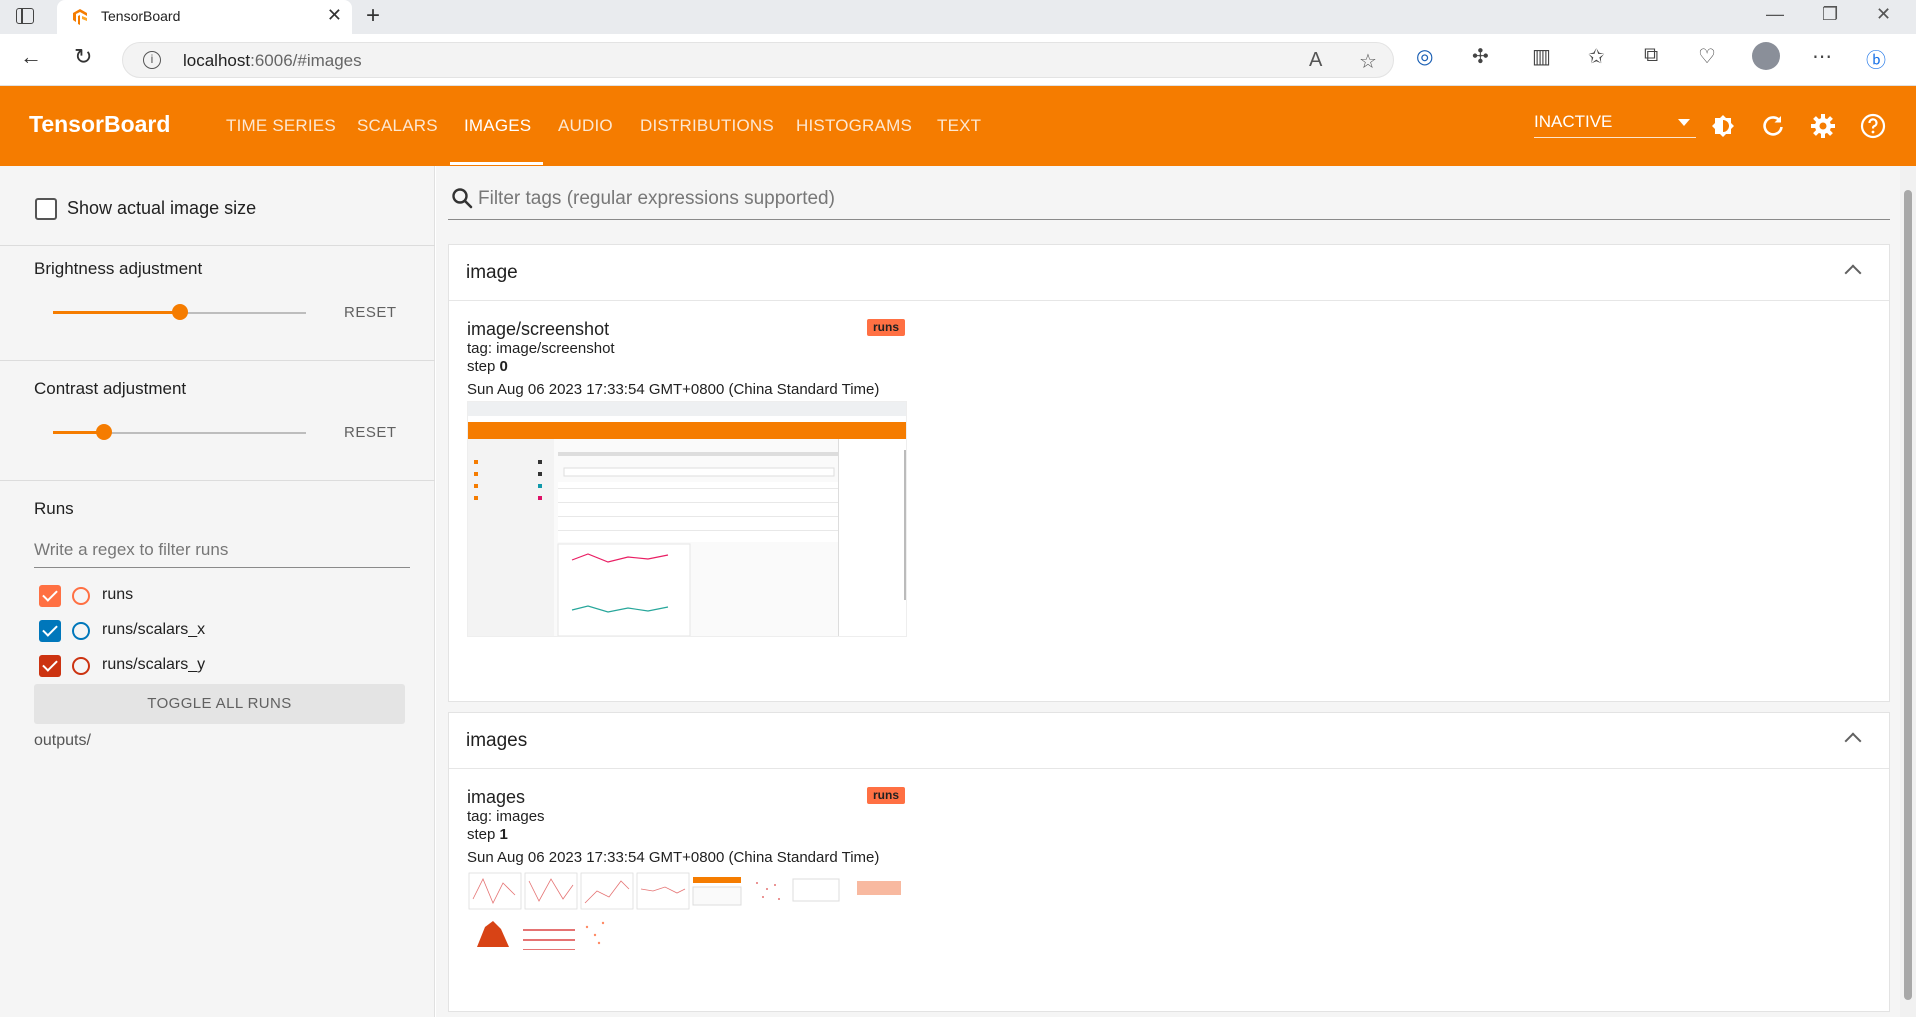 The width and height of the screenshot is (1916, 1017). What do you see at coordinates (1651, 55) in the screenshot?
I see `collections-icon: ⧉` at bounding box center [1651, 55].